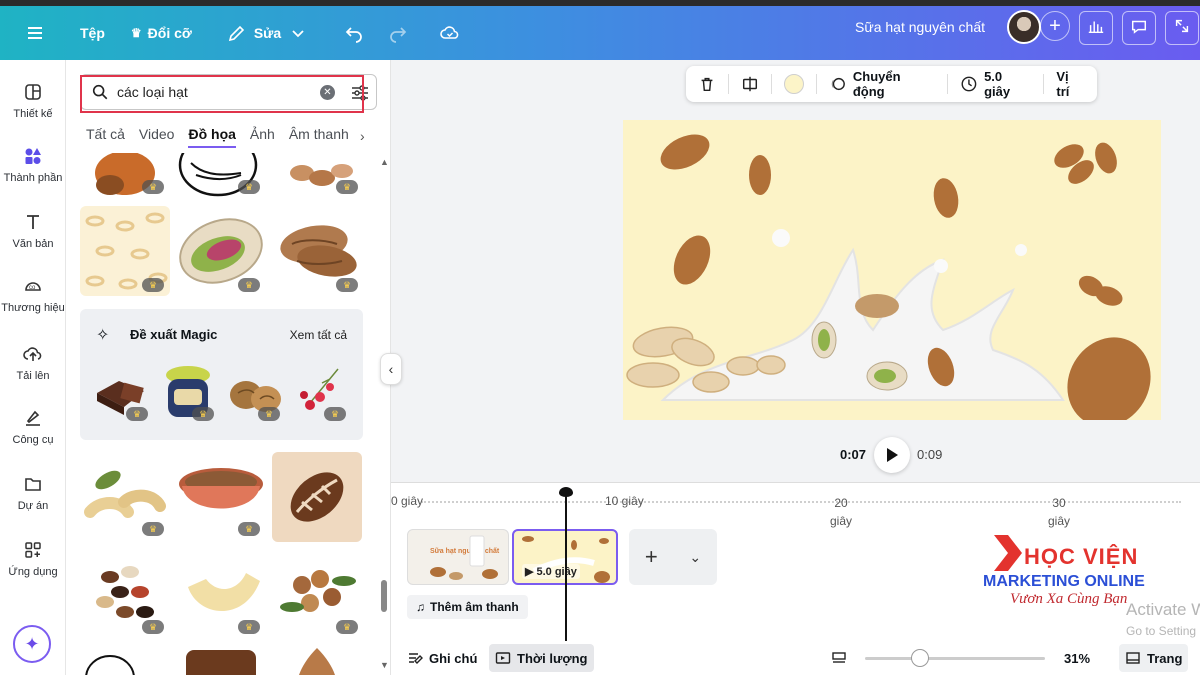 The image size is (1200, 675). I want to click on rail-item-design: Thiết kế, so click(33, 100).